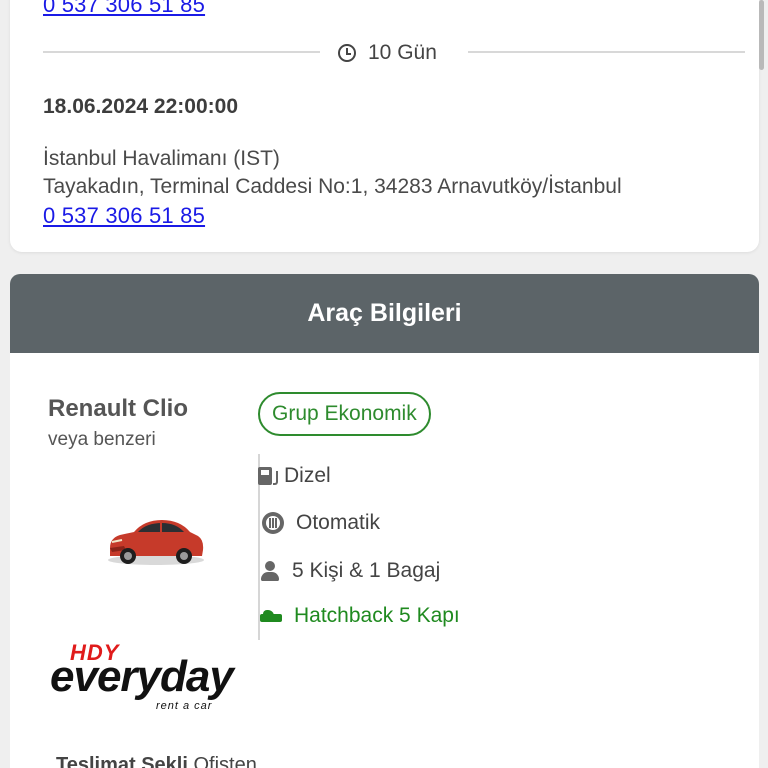  Describe the element at coordinates (384, 313) in the screenshot. I see `vehicle-info-header: Araç Bilgileri` at that location.